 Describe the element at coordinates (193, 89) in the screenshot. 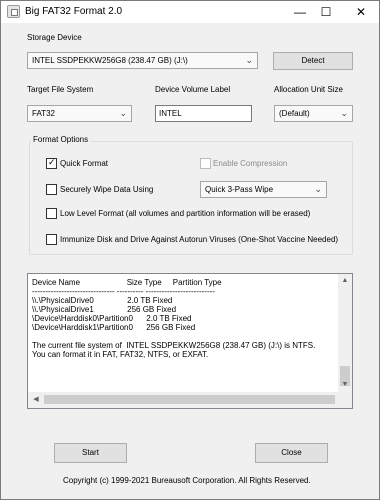

I see `volume-label-label: Device Volume Label` at that location.